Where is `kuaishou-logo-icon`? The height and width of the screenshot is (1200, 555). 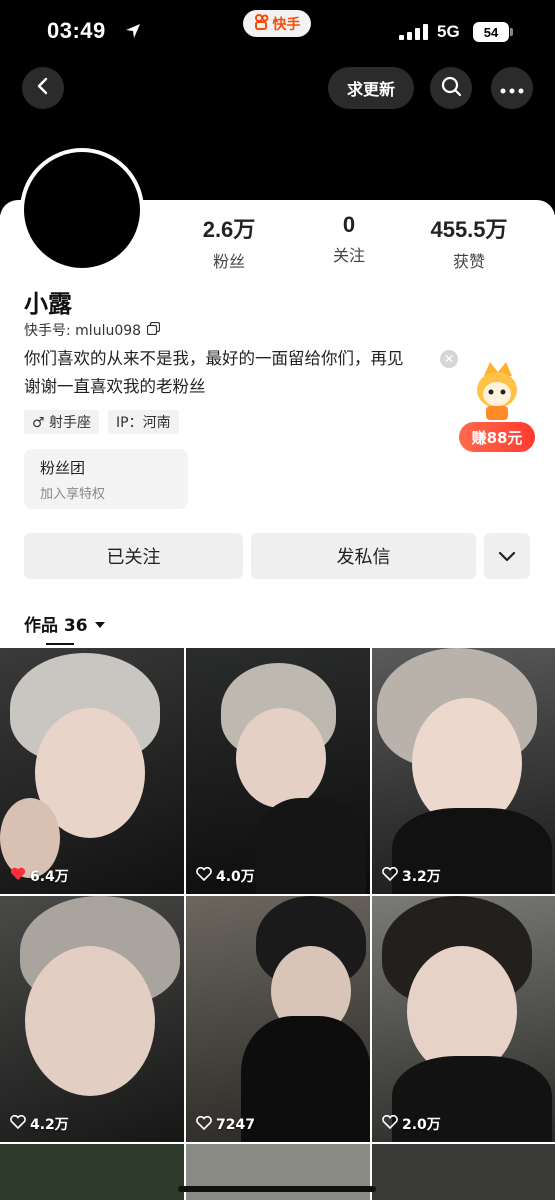 kuaishou-logo-icon is located at coordinates (262, 23).